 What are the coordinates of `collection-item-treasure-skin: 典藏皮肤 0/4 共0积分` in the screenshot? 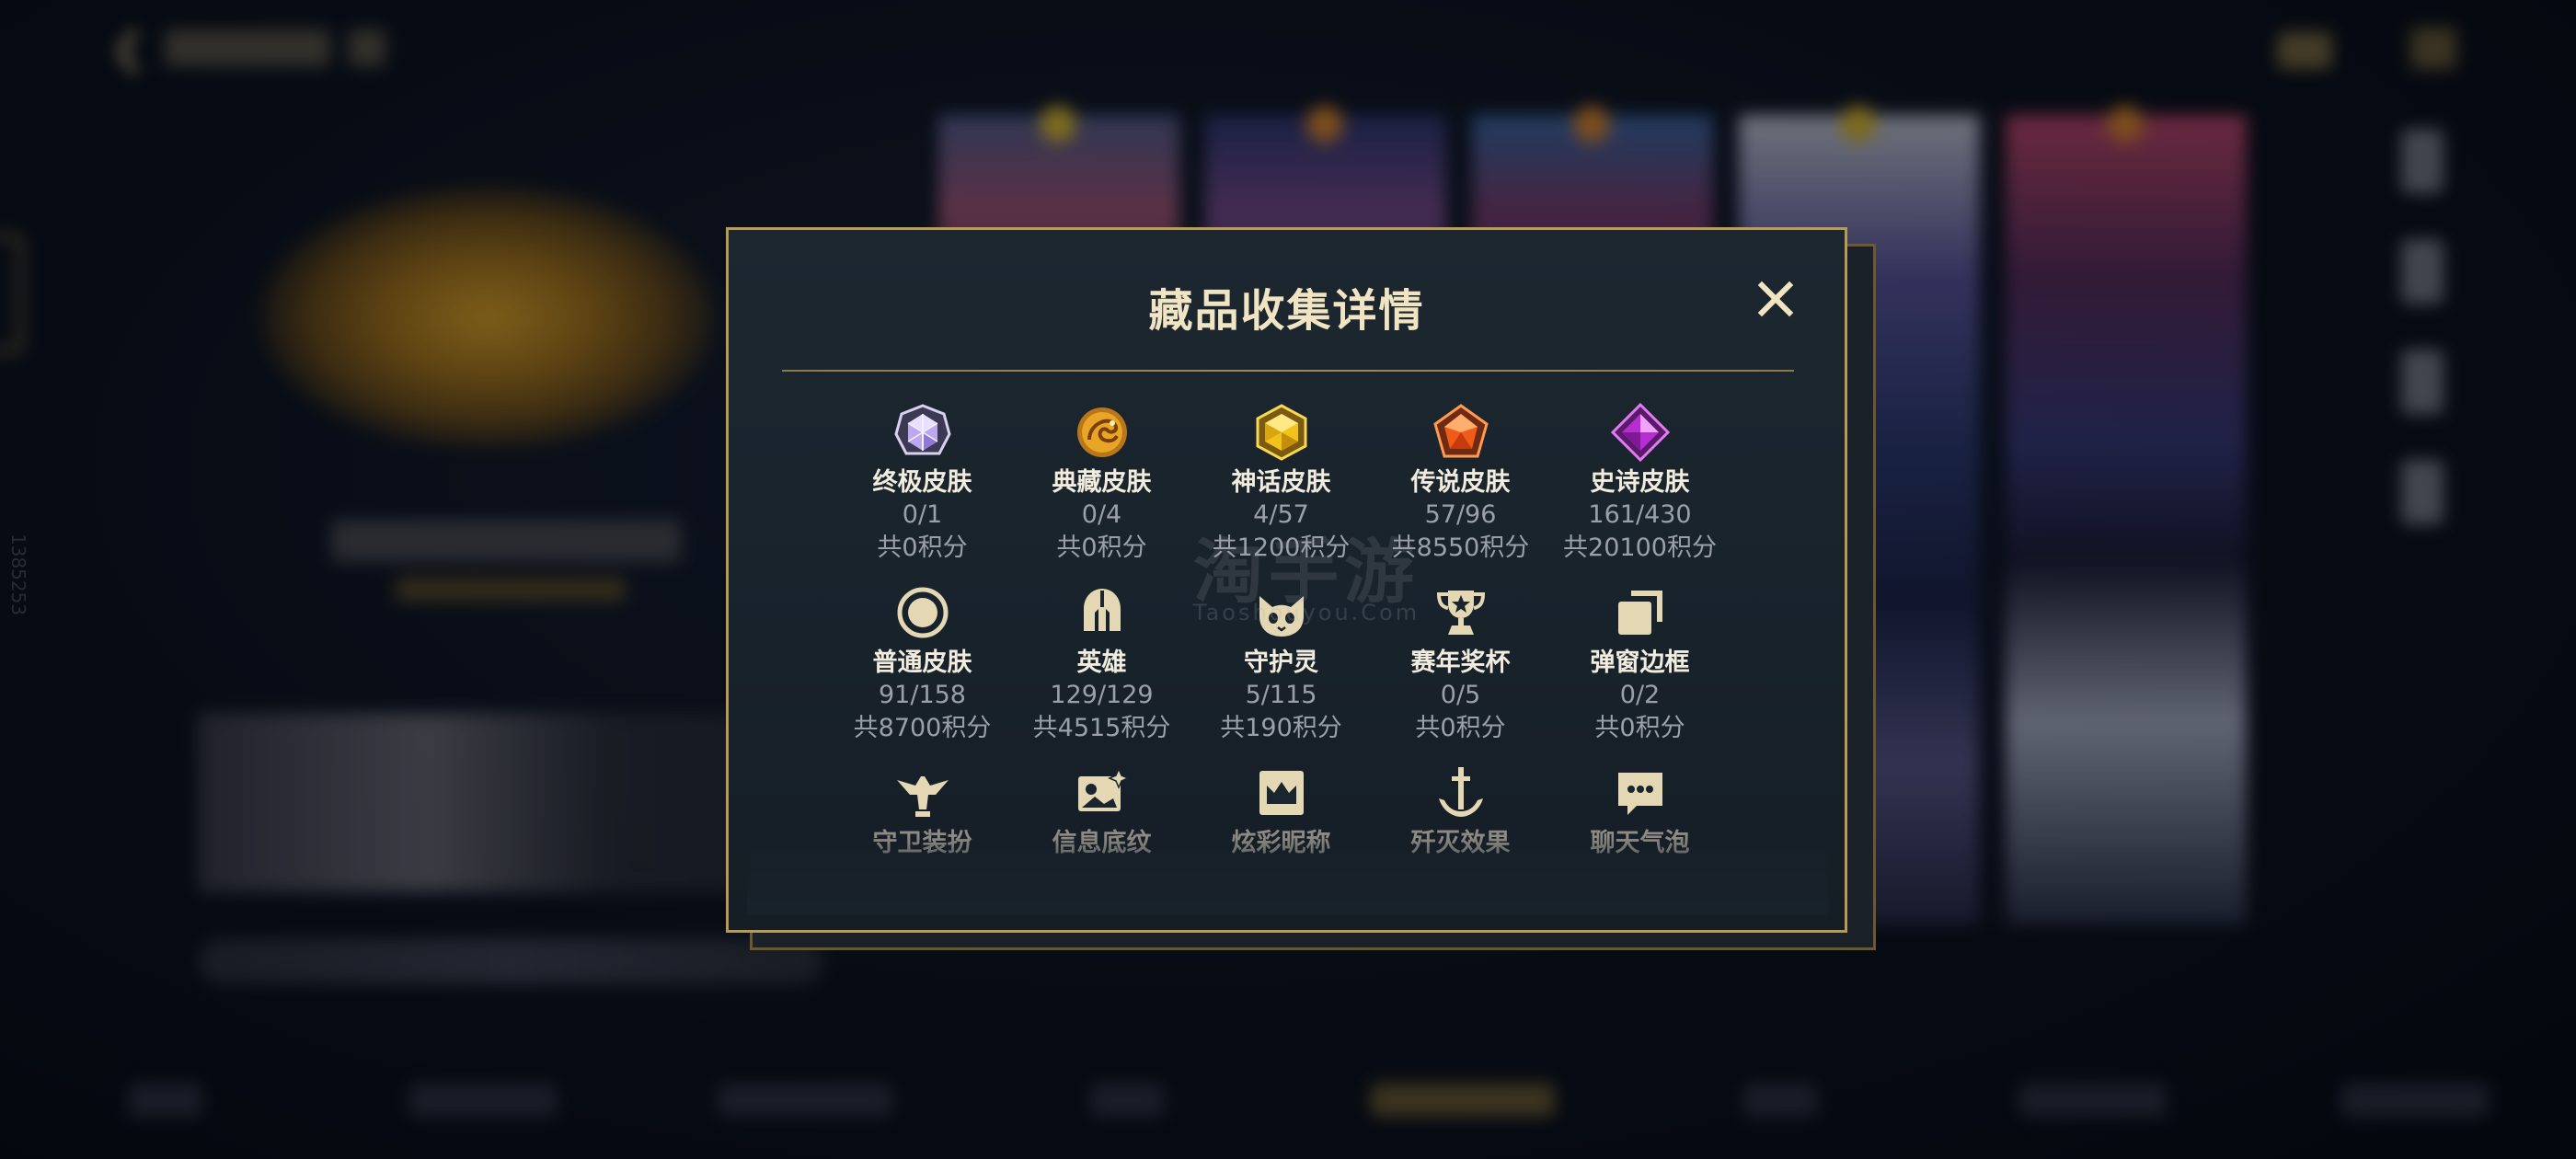 It's located at (1101, 493).